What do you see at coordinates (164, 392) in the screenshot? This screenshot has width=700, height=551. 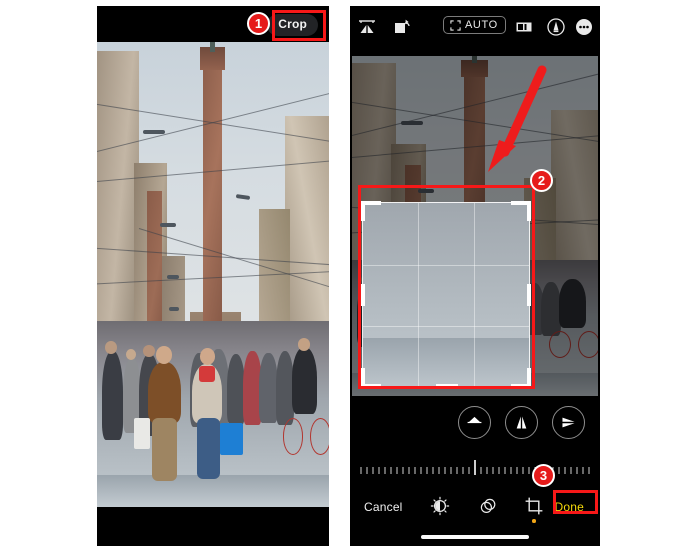 I see `man-brown-jacket` at bounding box center [164, 392].